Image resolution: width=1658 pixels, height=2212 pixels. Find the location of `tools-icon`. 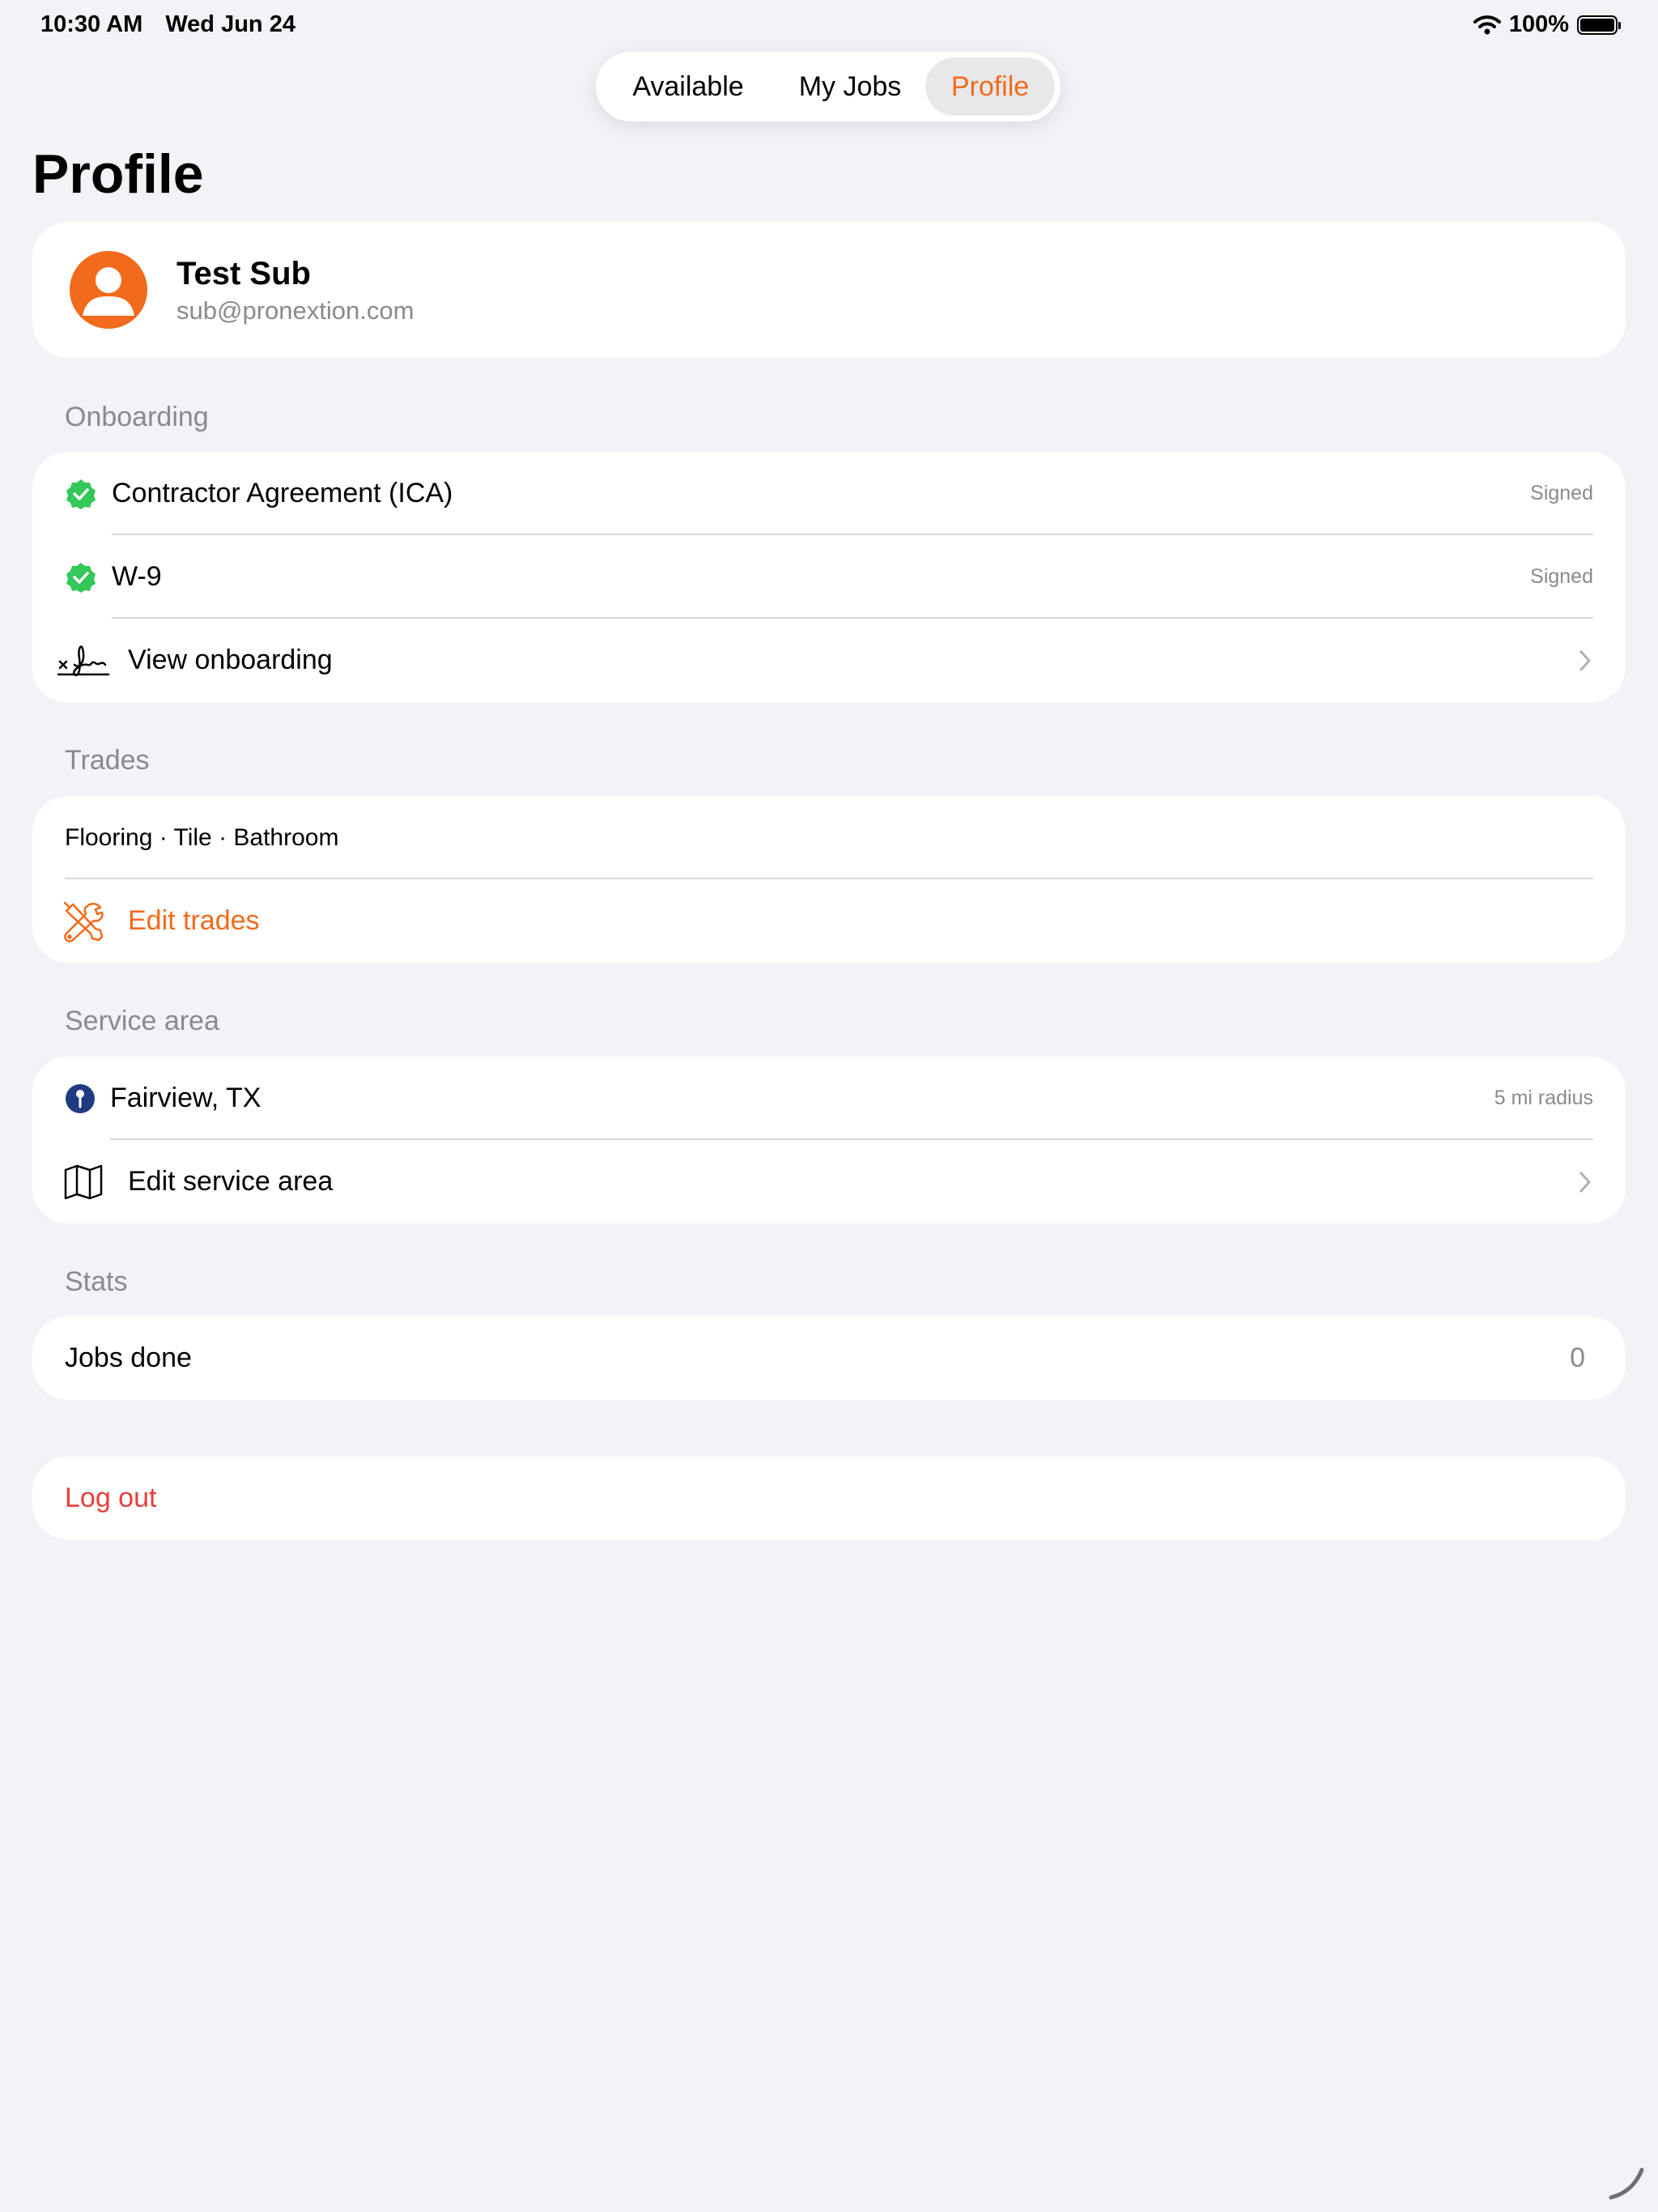

tools-icon is located at coordinates (83, 921).